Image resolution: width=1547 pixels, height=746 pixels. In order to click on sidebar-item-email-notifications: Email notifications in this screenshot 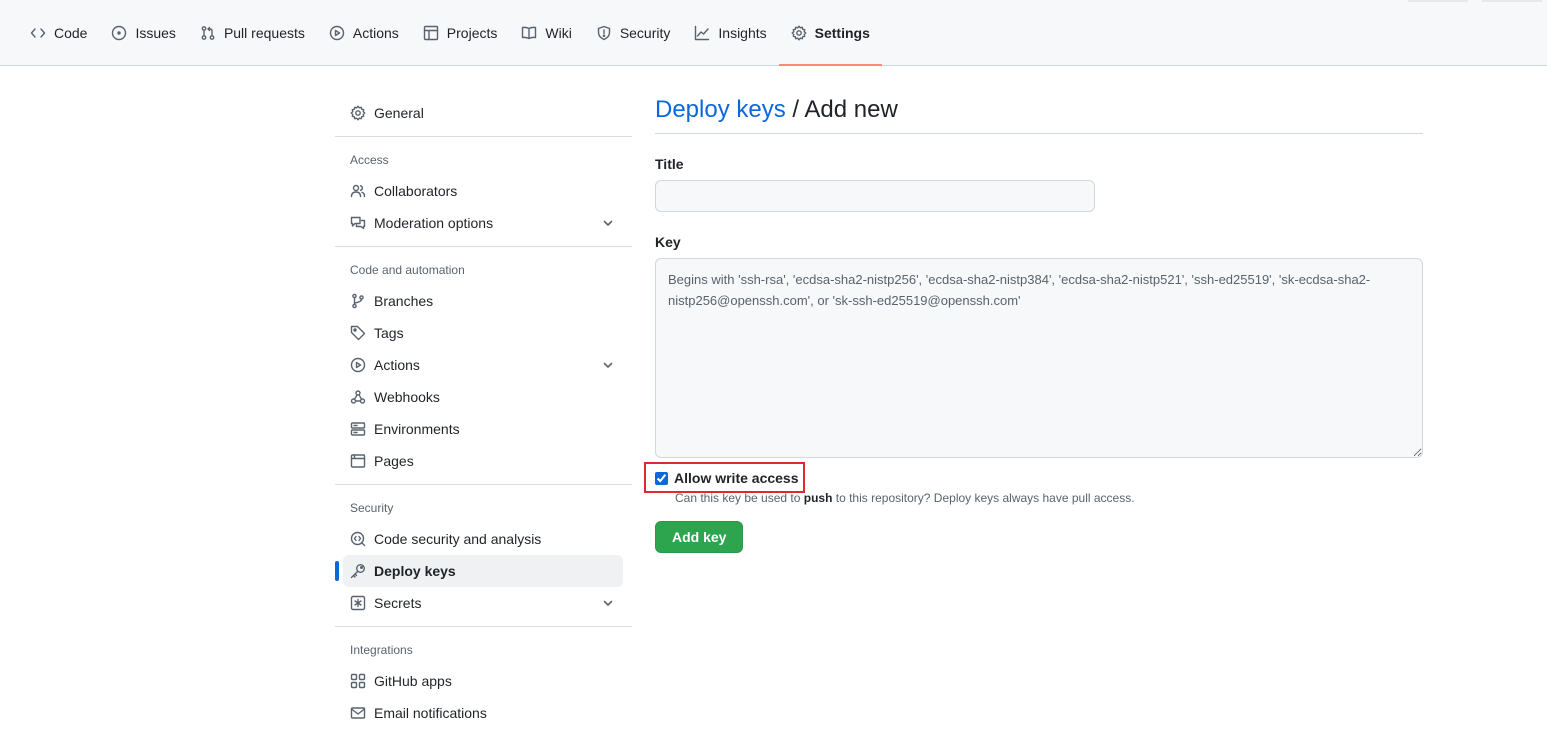, I will do `click(483, 713)`.